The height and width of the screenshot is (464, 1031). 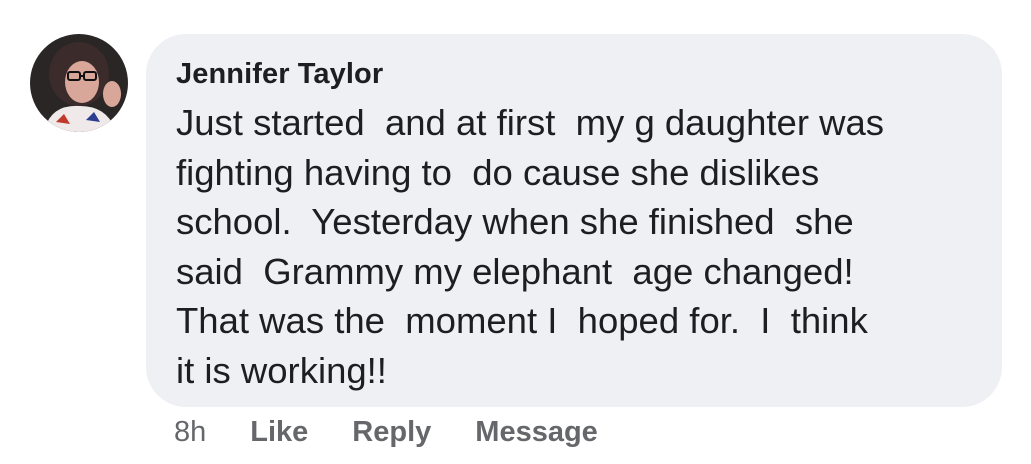 What do you see at coordinates (391, 432) in the screenshot?
I see `reply-button: Reply` at bounding box center [391, 432].